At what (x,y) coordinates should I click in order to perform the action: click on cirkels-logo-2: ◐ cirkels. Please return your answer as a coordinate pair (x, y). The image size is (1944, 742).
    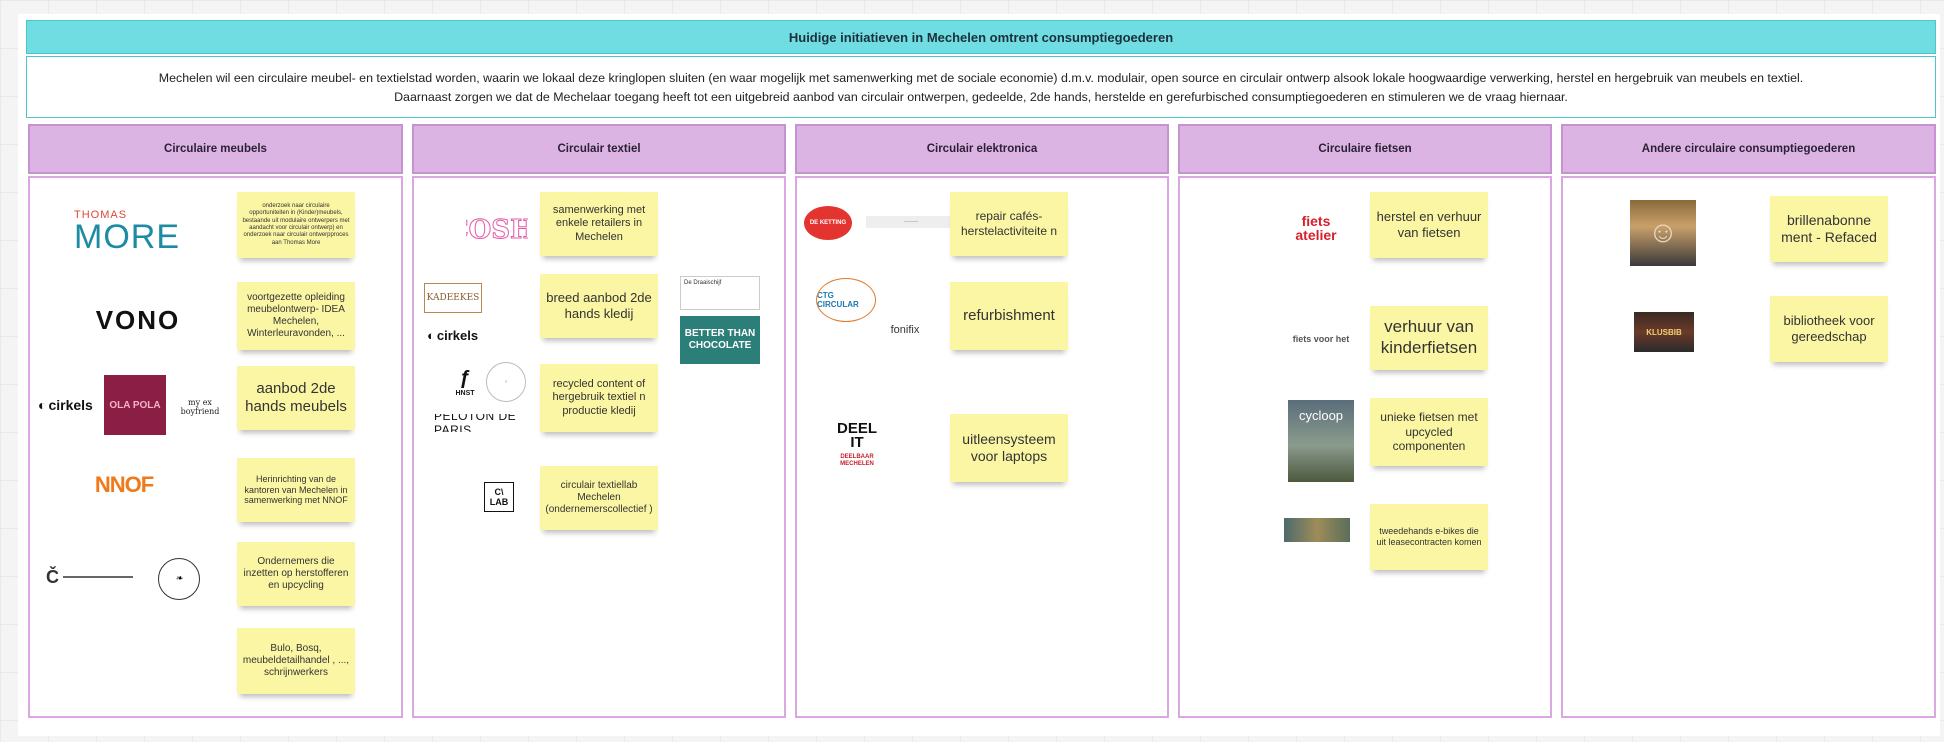
    Looking at the image, I should click on (460, 335).